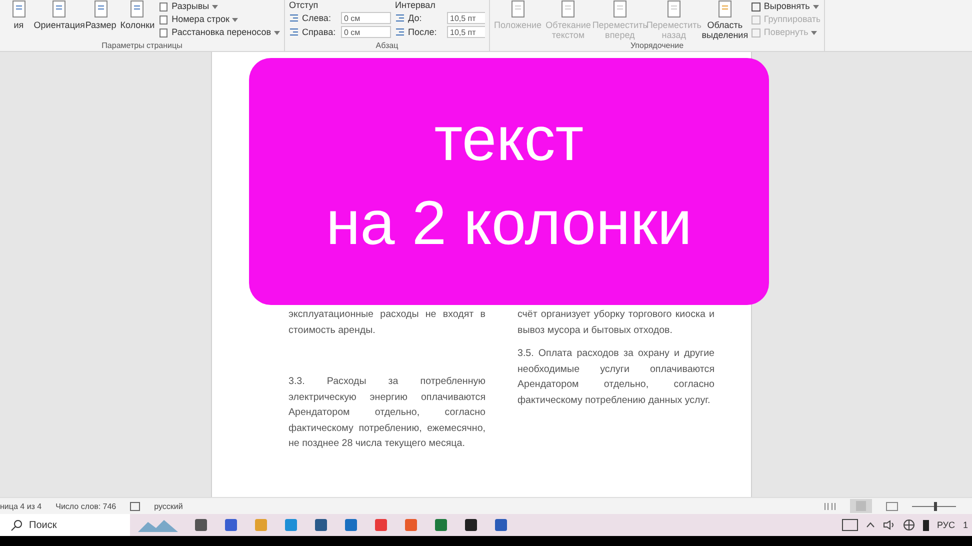  I want to click on paragraph: 3.5. Оплата расходов за охрану и другие необходимые услуги оплачиваются Арендатором отдельно, согласно фактическому потреблению данных услуг., so click(616, 377).